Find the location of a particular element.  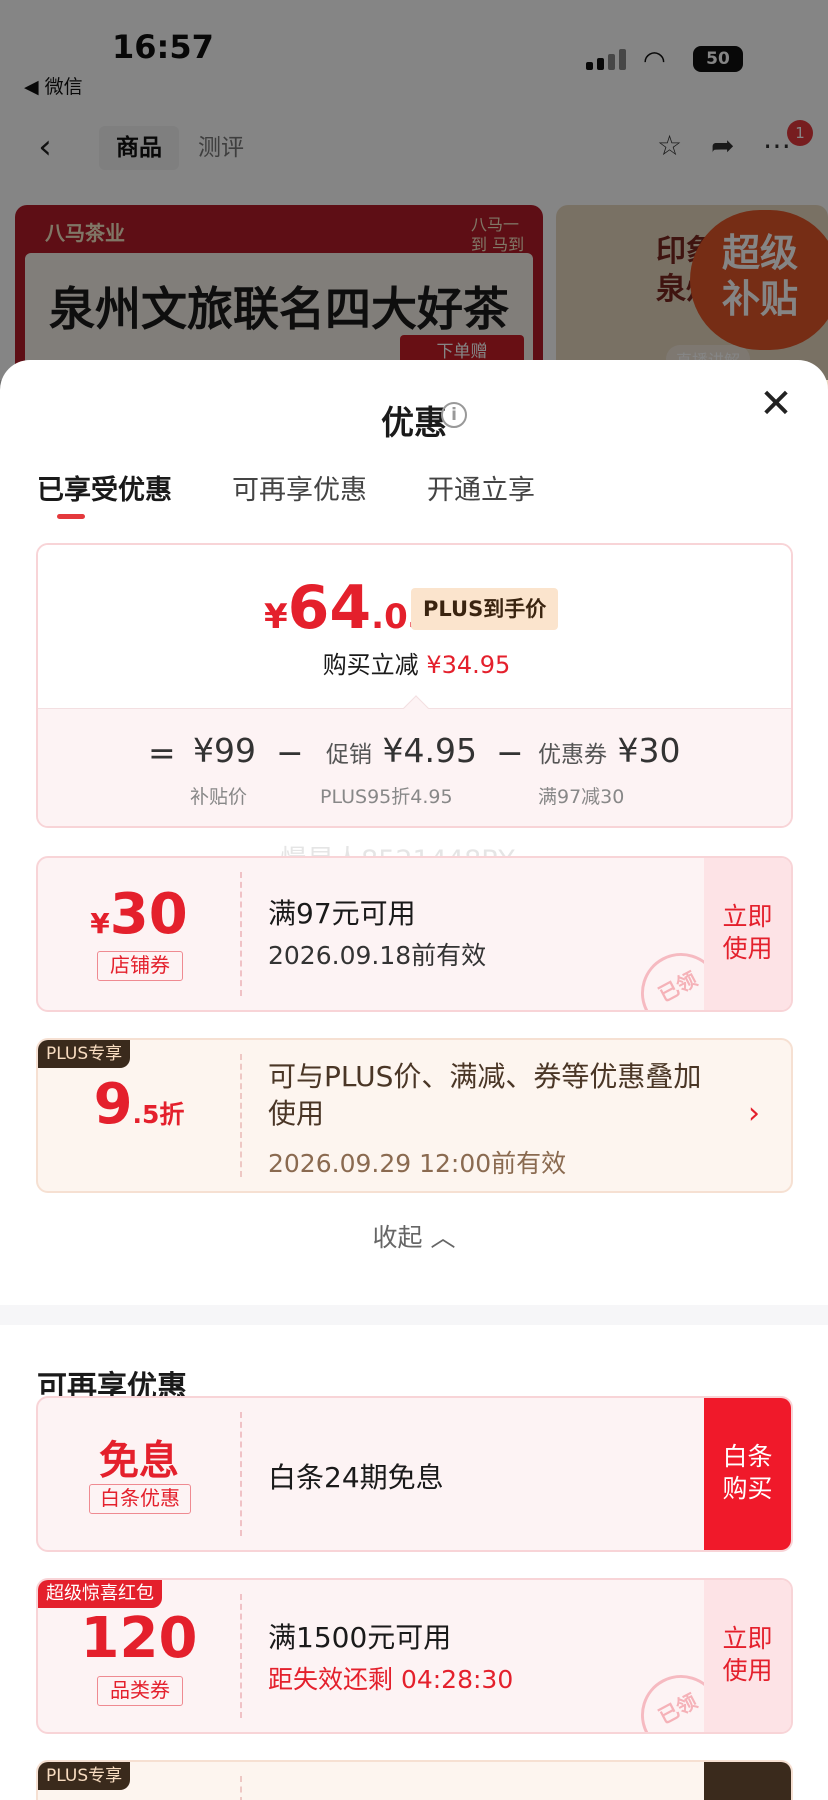

discount-rate: 9.5折 is located at coordinates (139, 1104).